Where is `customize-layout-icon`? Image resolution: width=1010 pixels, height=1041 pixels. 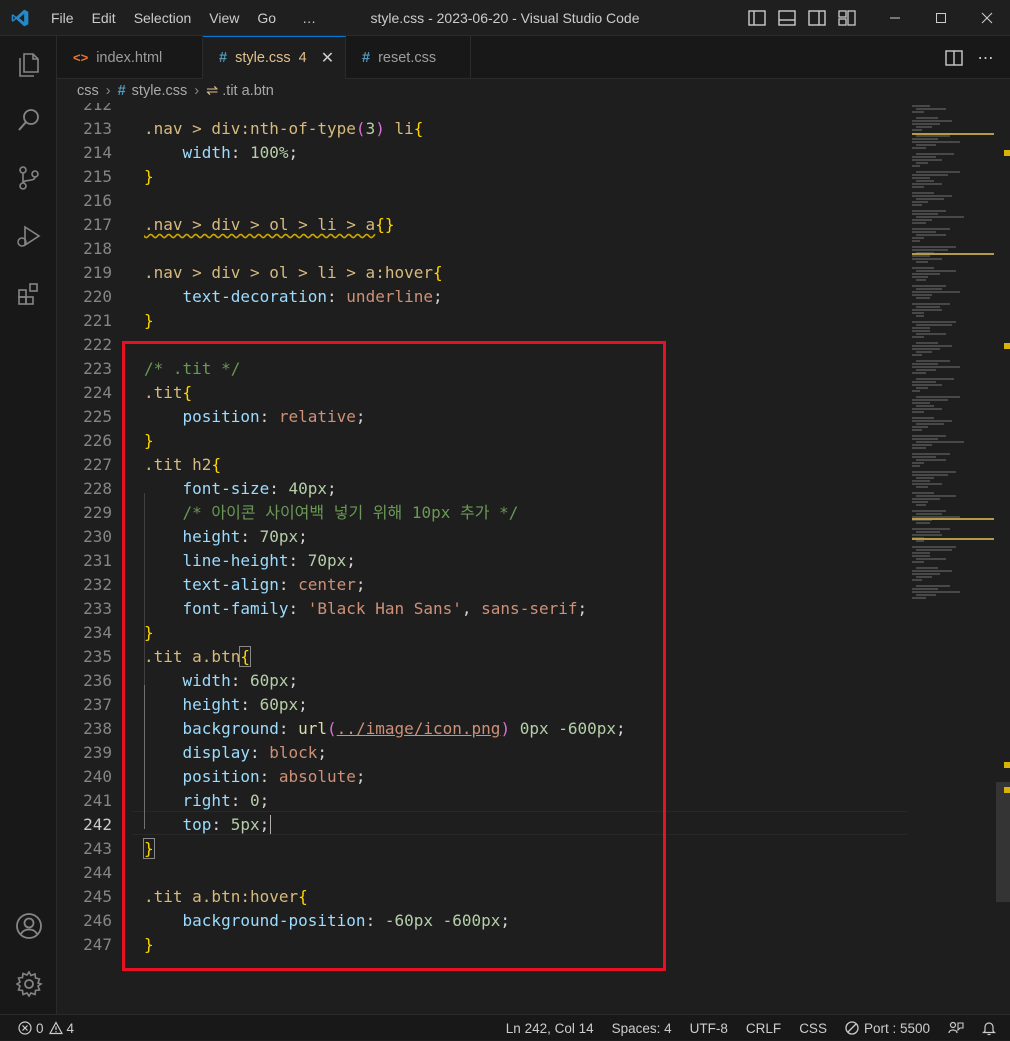
customize-layout-icon is located at coordinates (847, 18).